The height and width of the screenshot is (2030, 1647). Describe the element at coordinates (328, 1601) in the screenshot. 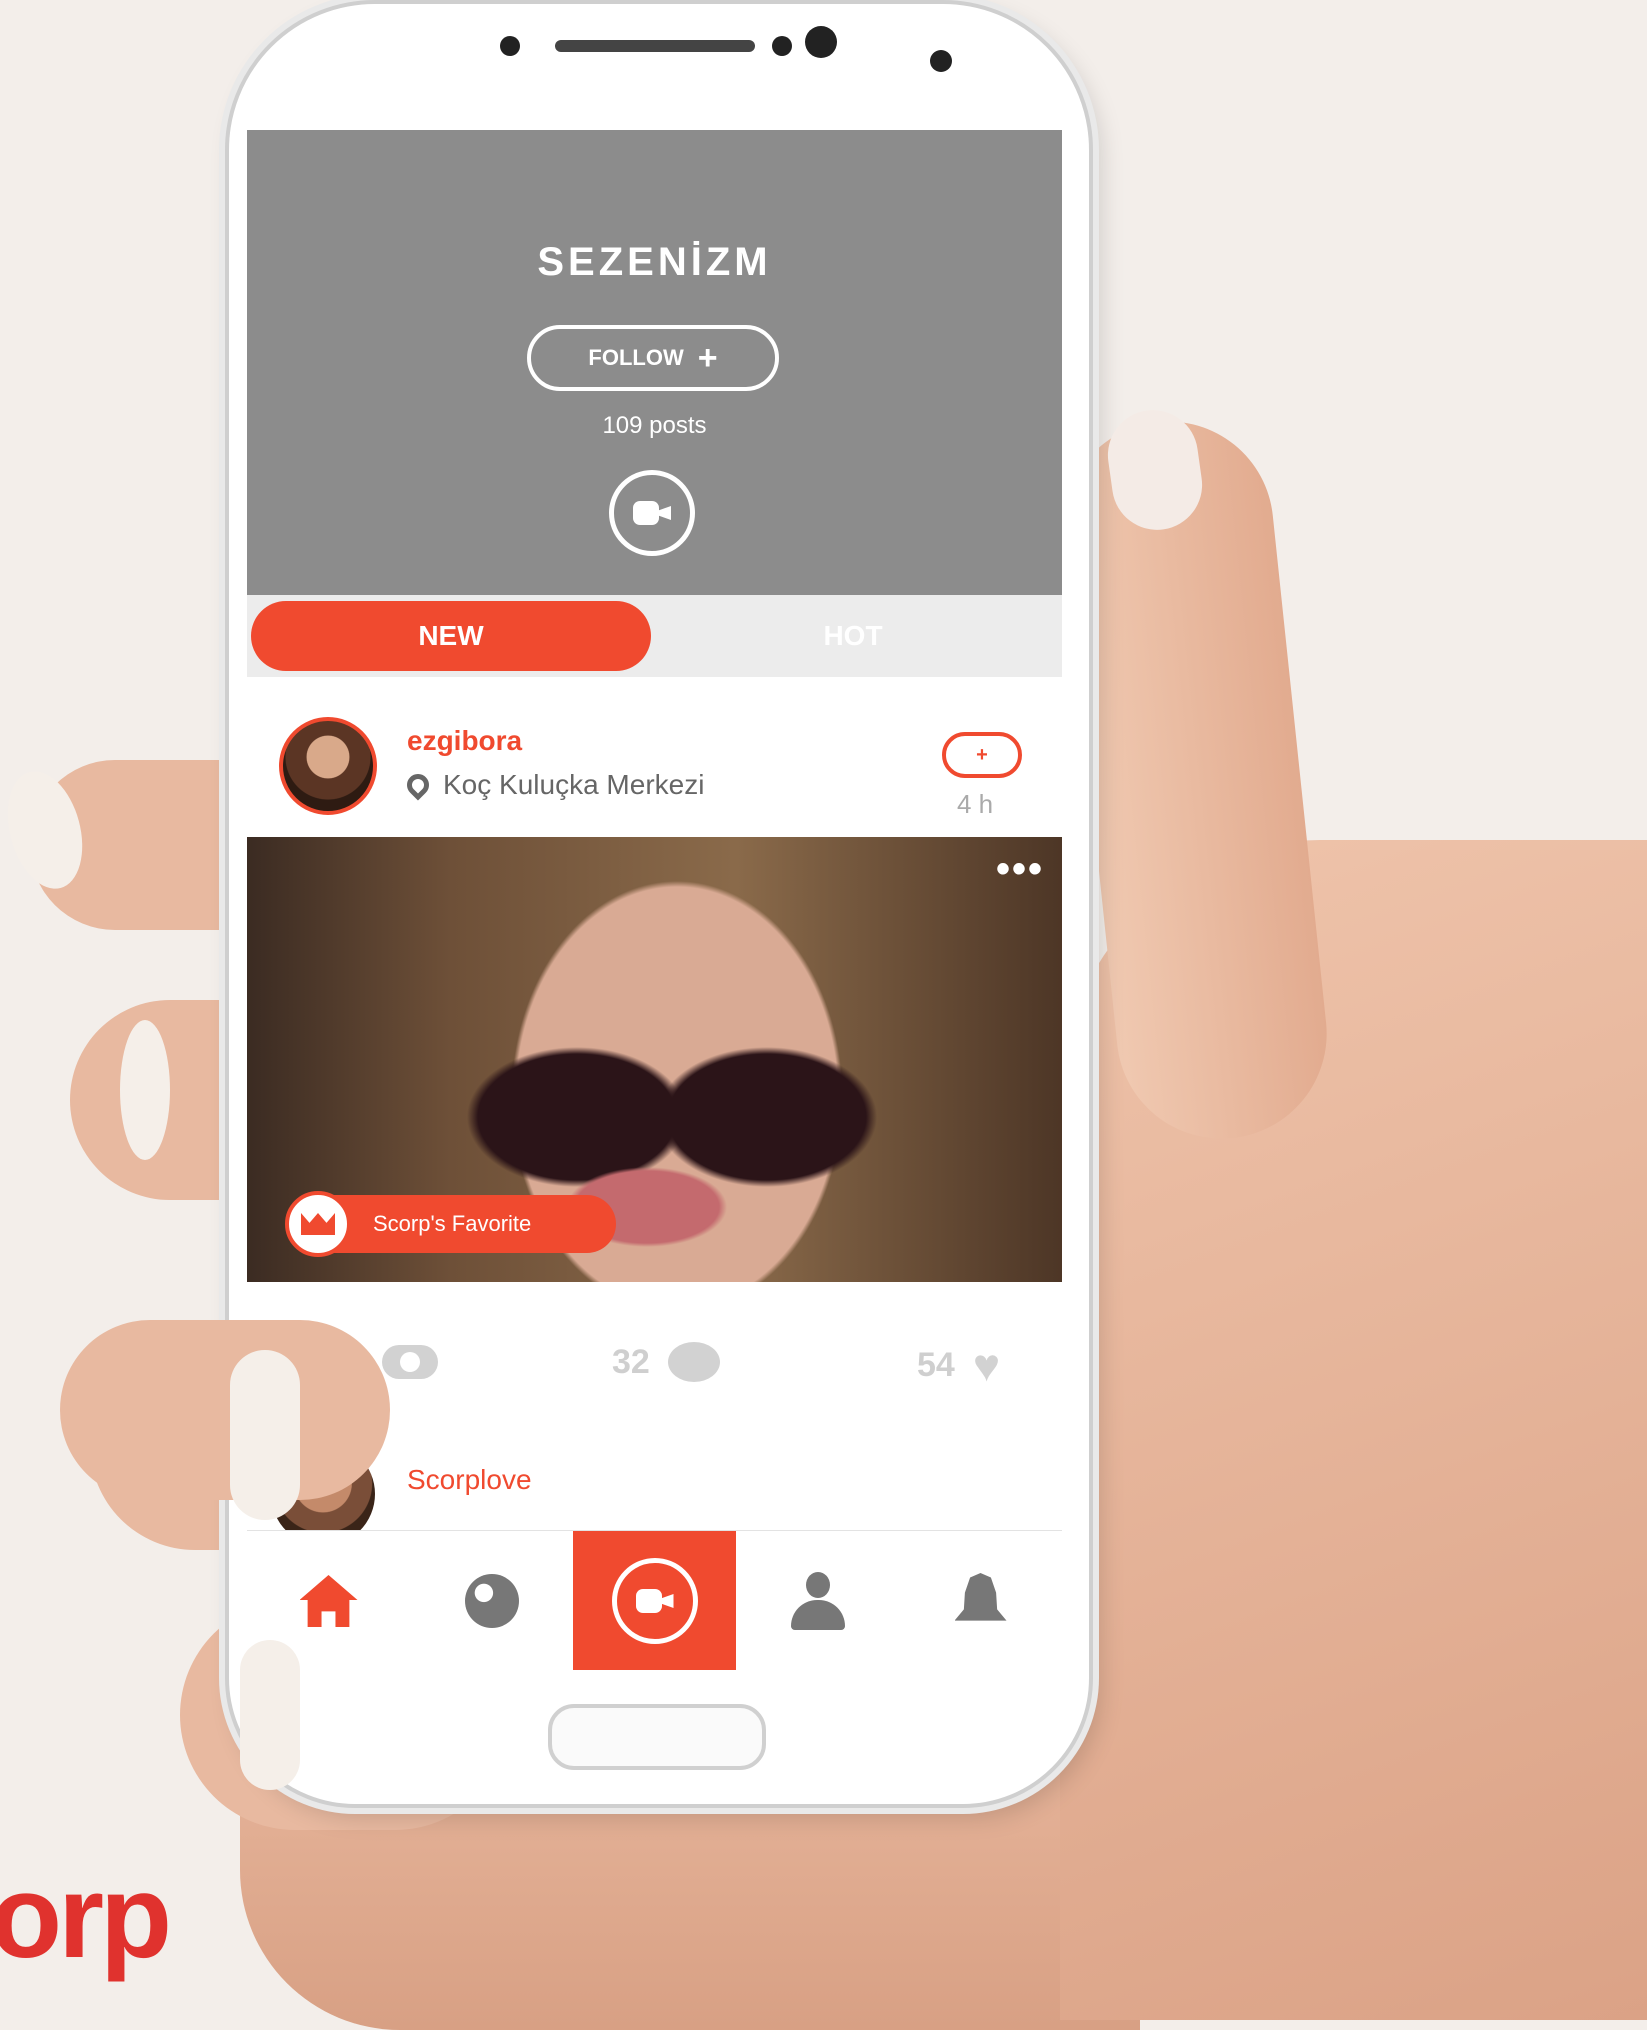

I see `home-icon` at that location.